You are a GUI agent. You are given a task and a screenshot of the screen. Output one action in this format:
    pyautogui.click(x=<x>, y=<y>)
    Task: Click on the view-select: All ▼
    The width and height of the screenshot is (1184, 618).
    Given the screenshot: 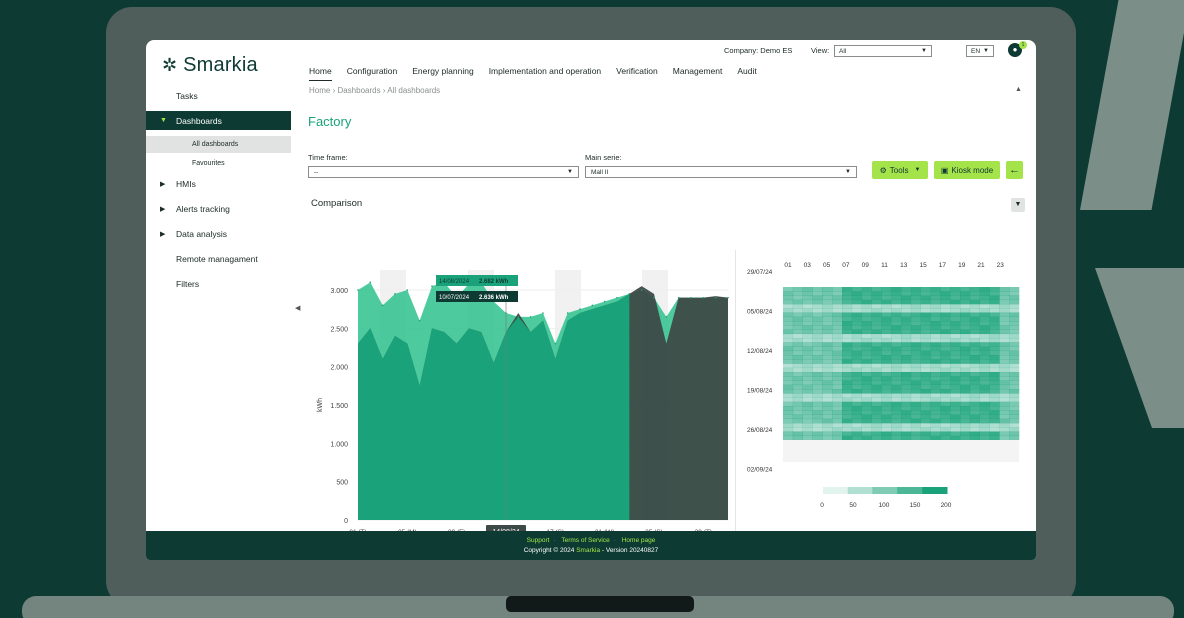 What is the action you would take?
    pyautogui.click(x=883, y=51)
    